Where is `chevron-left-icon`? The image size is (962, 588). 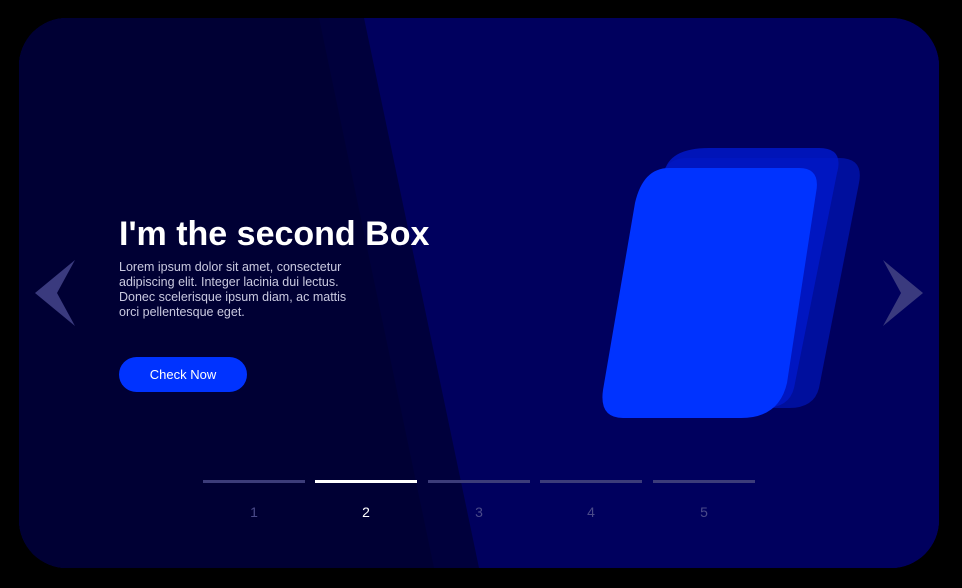 chevron-left-icon is located at coordinates (55, 293).